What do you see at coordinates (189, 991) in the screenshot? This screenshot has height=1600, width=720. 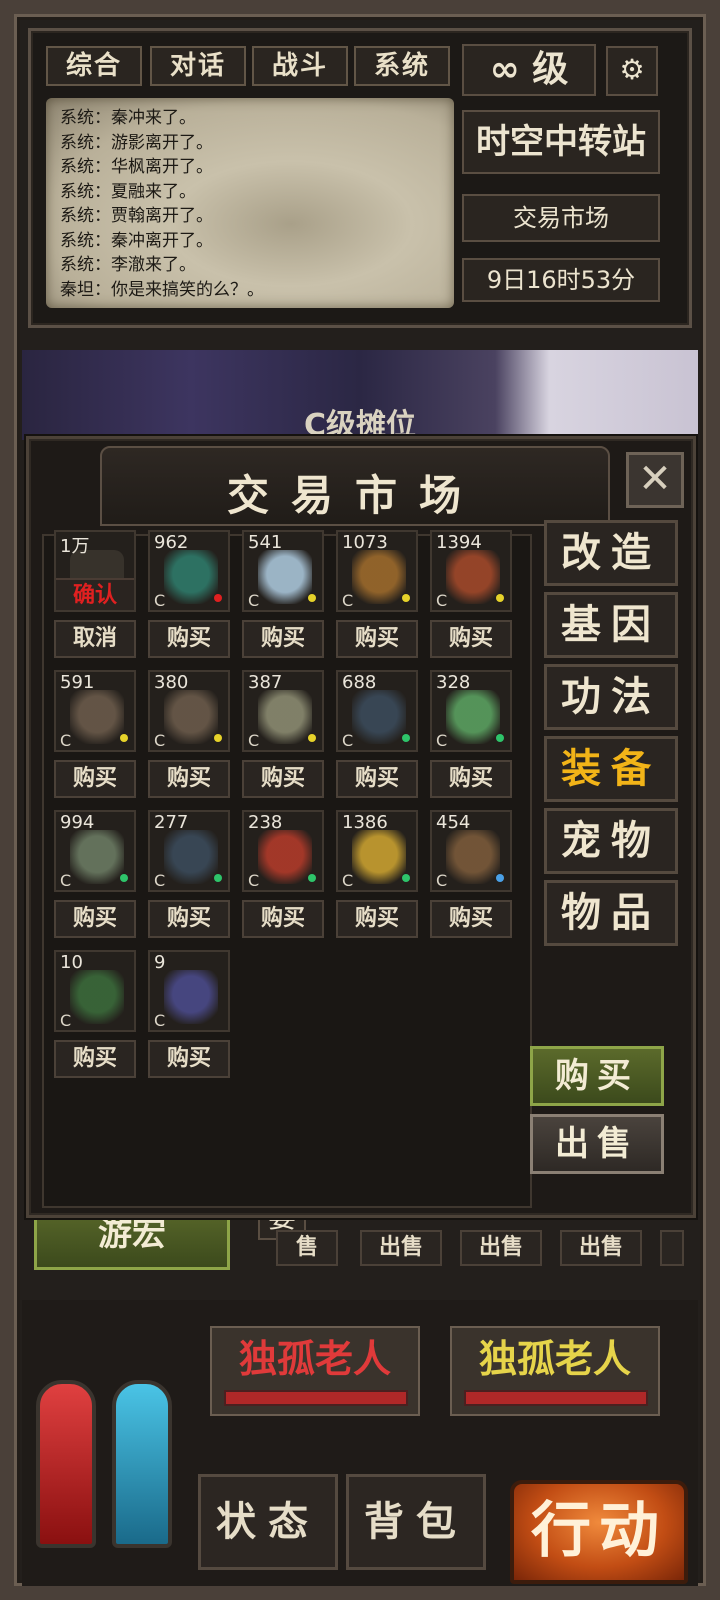 I see `item-slot: 9C` at bounding box center [189, 991].